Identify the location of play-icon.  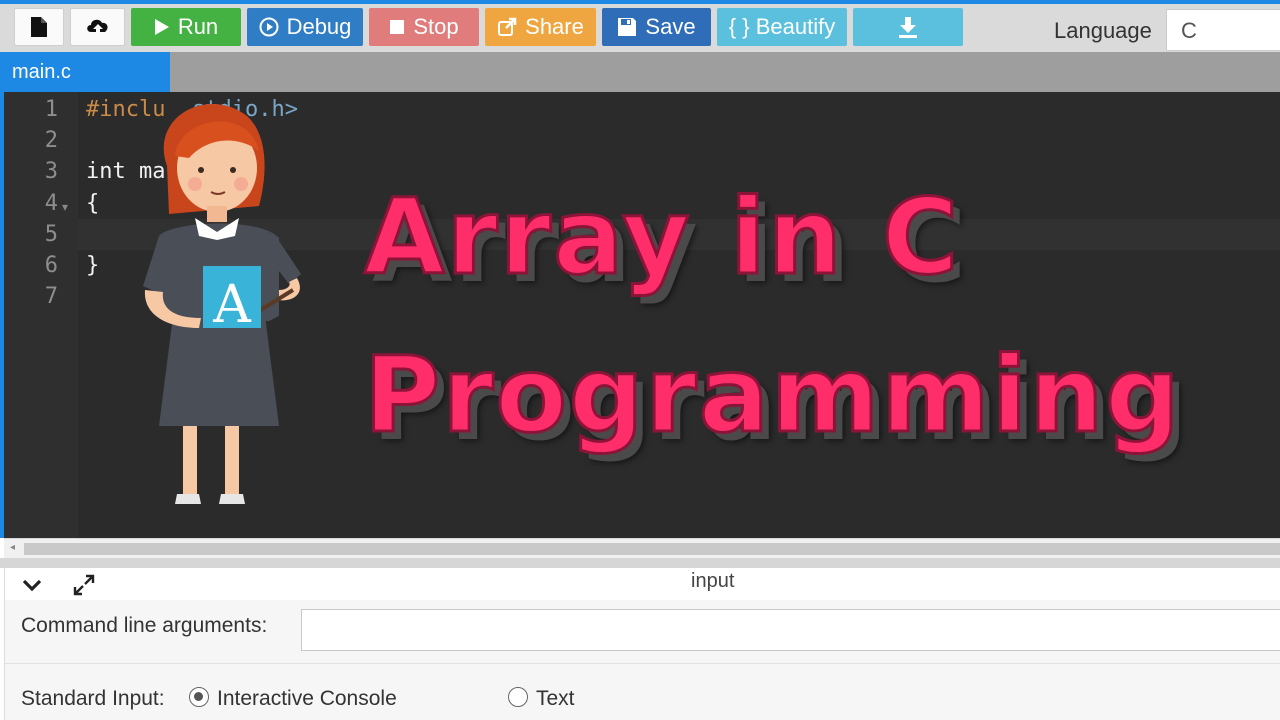
(161, 27).